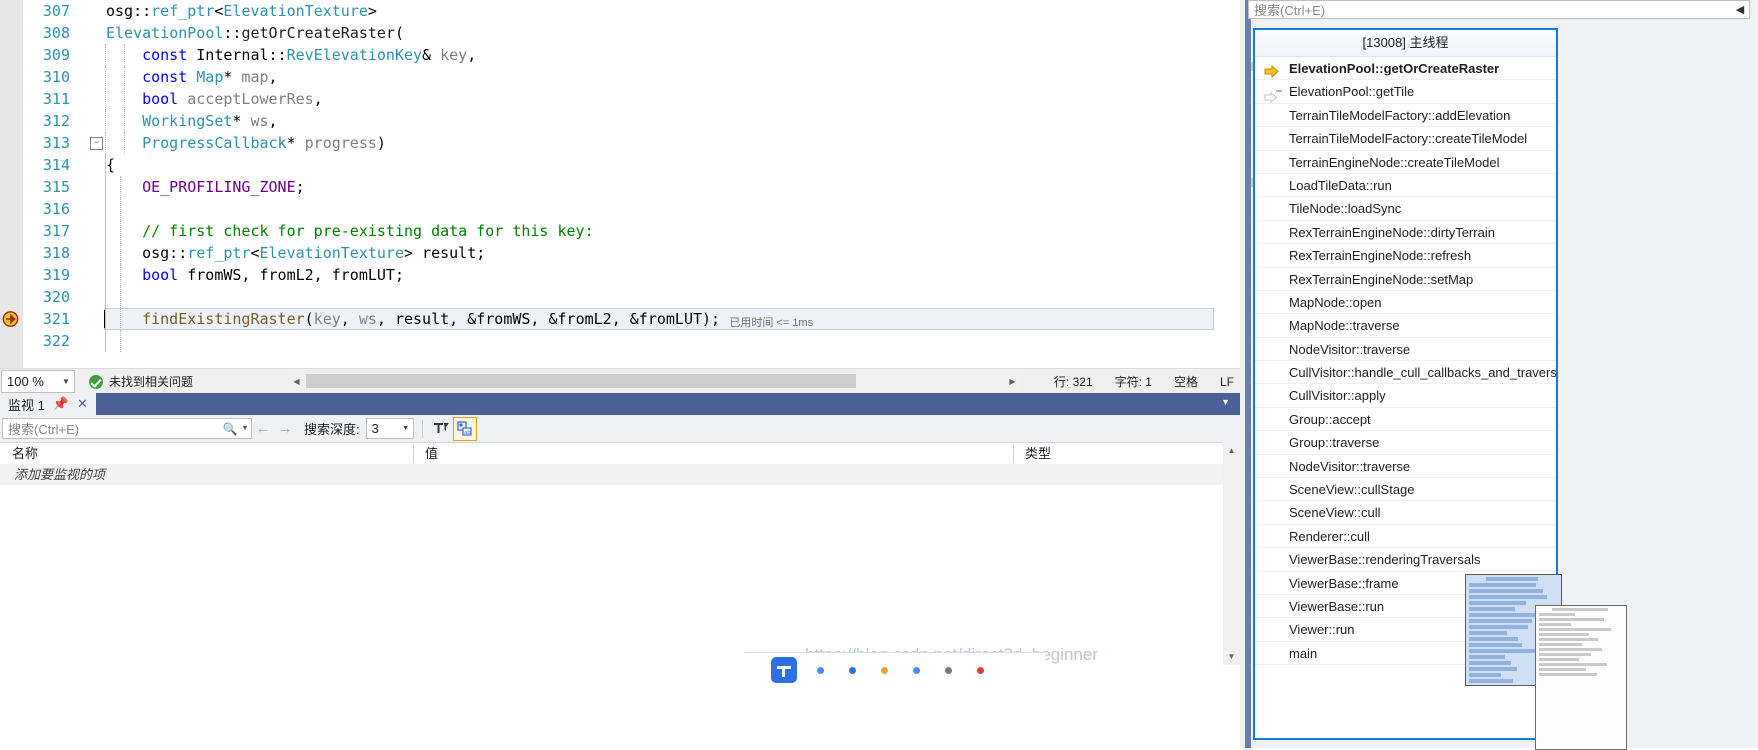 Image resolution: width=1758 pixels, height=750 pixels. What do you see at coordinates (784, 670) in the screenshot?
I see `app-launcher-icon` at bounding box center [784, 670].